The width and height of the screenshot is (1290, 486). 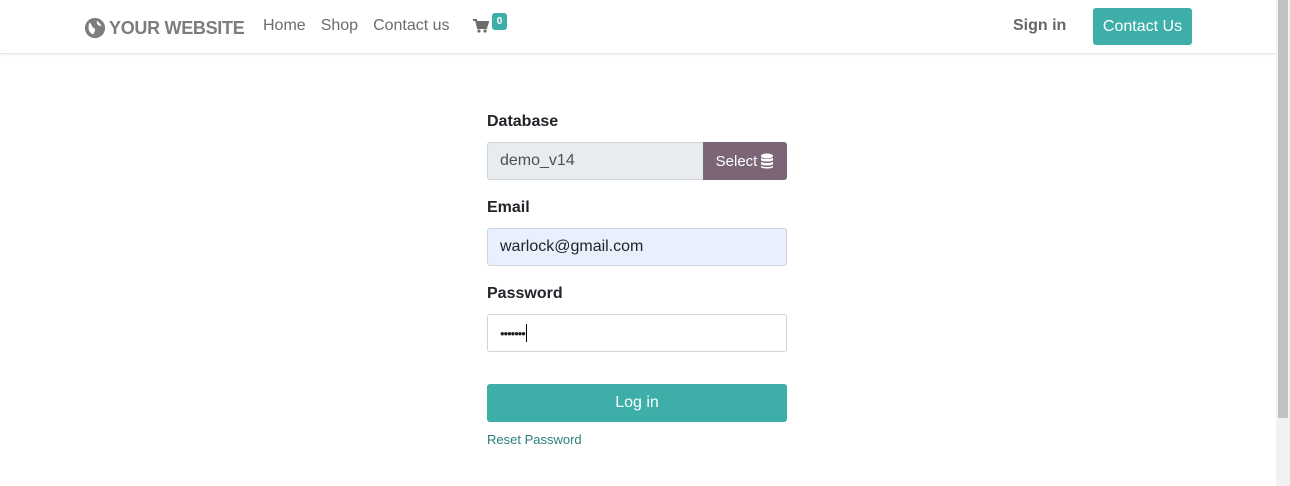 I want to click on database-icon, so click(x=767, y=161).